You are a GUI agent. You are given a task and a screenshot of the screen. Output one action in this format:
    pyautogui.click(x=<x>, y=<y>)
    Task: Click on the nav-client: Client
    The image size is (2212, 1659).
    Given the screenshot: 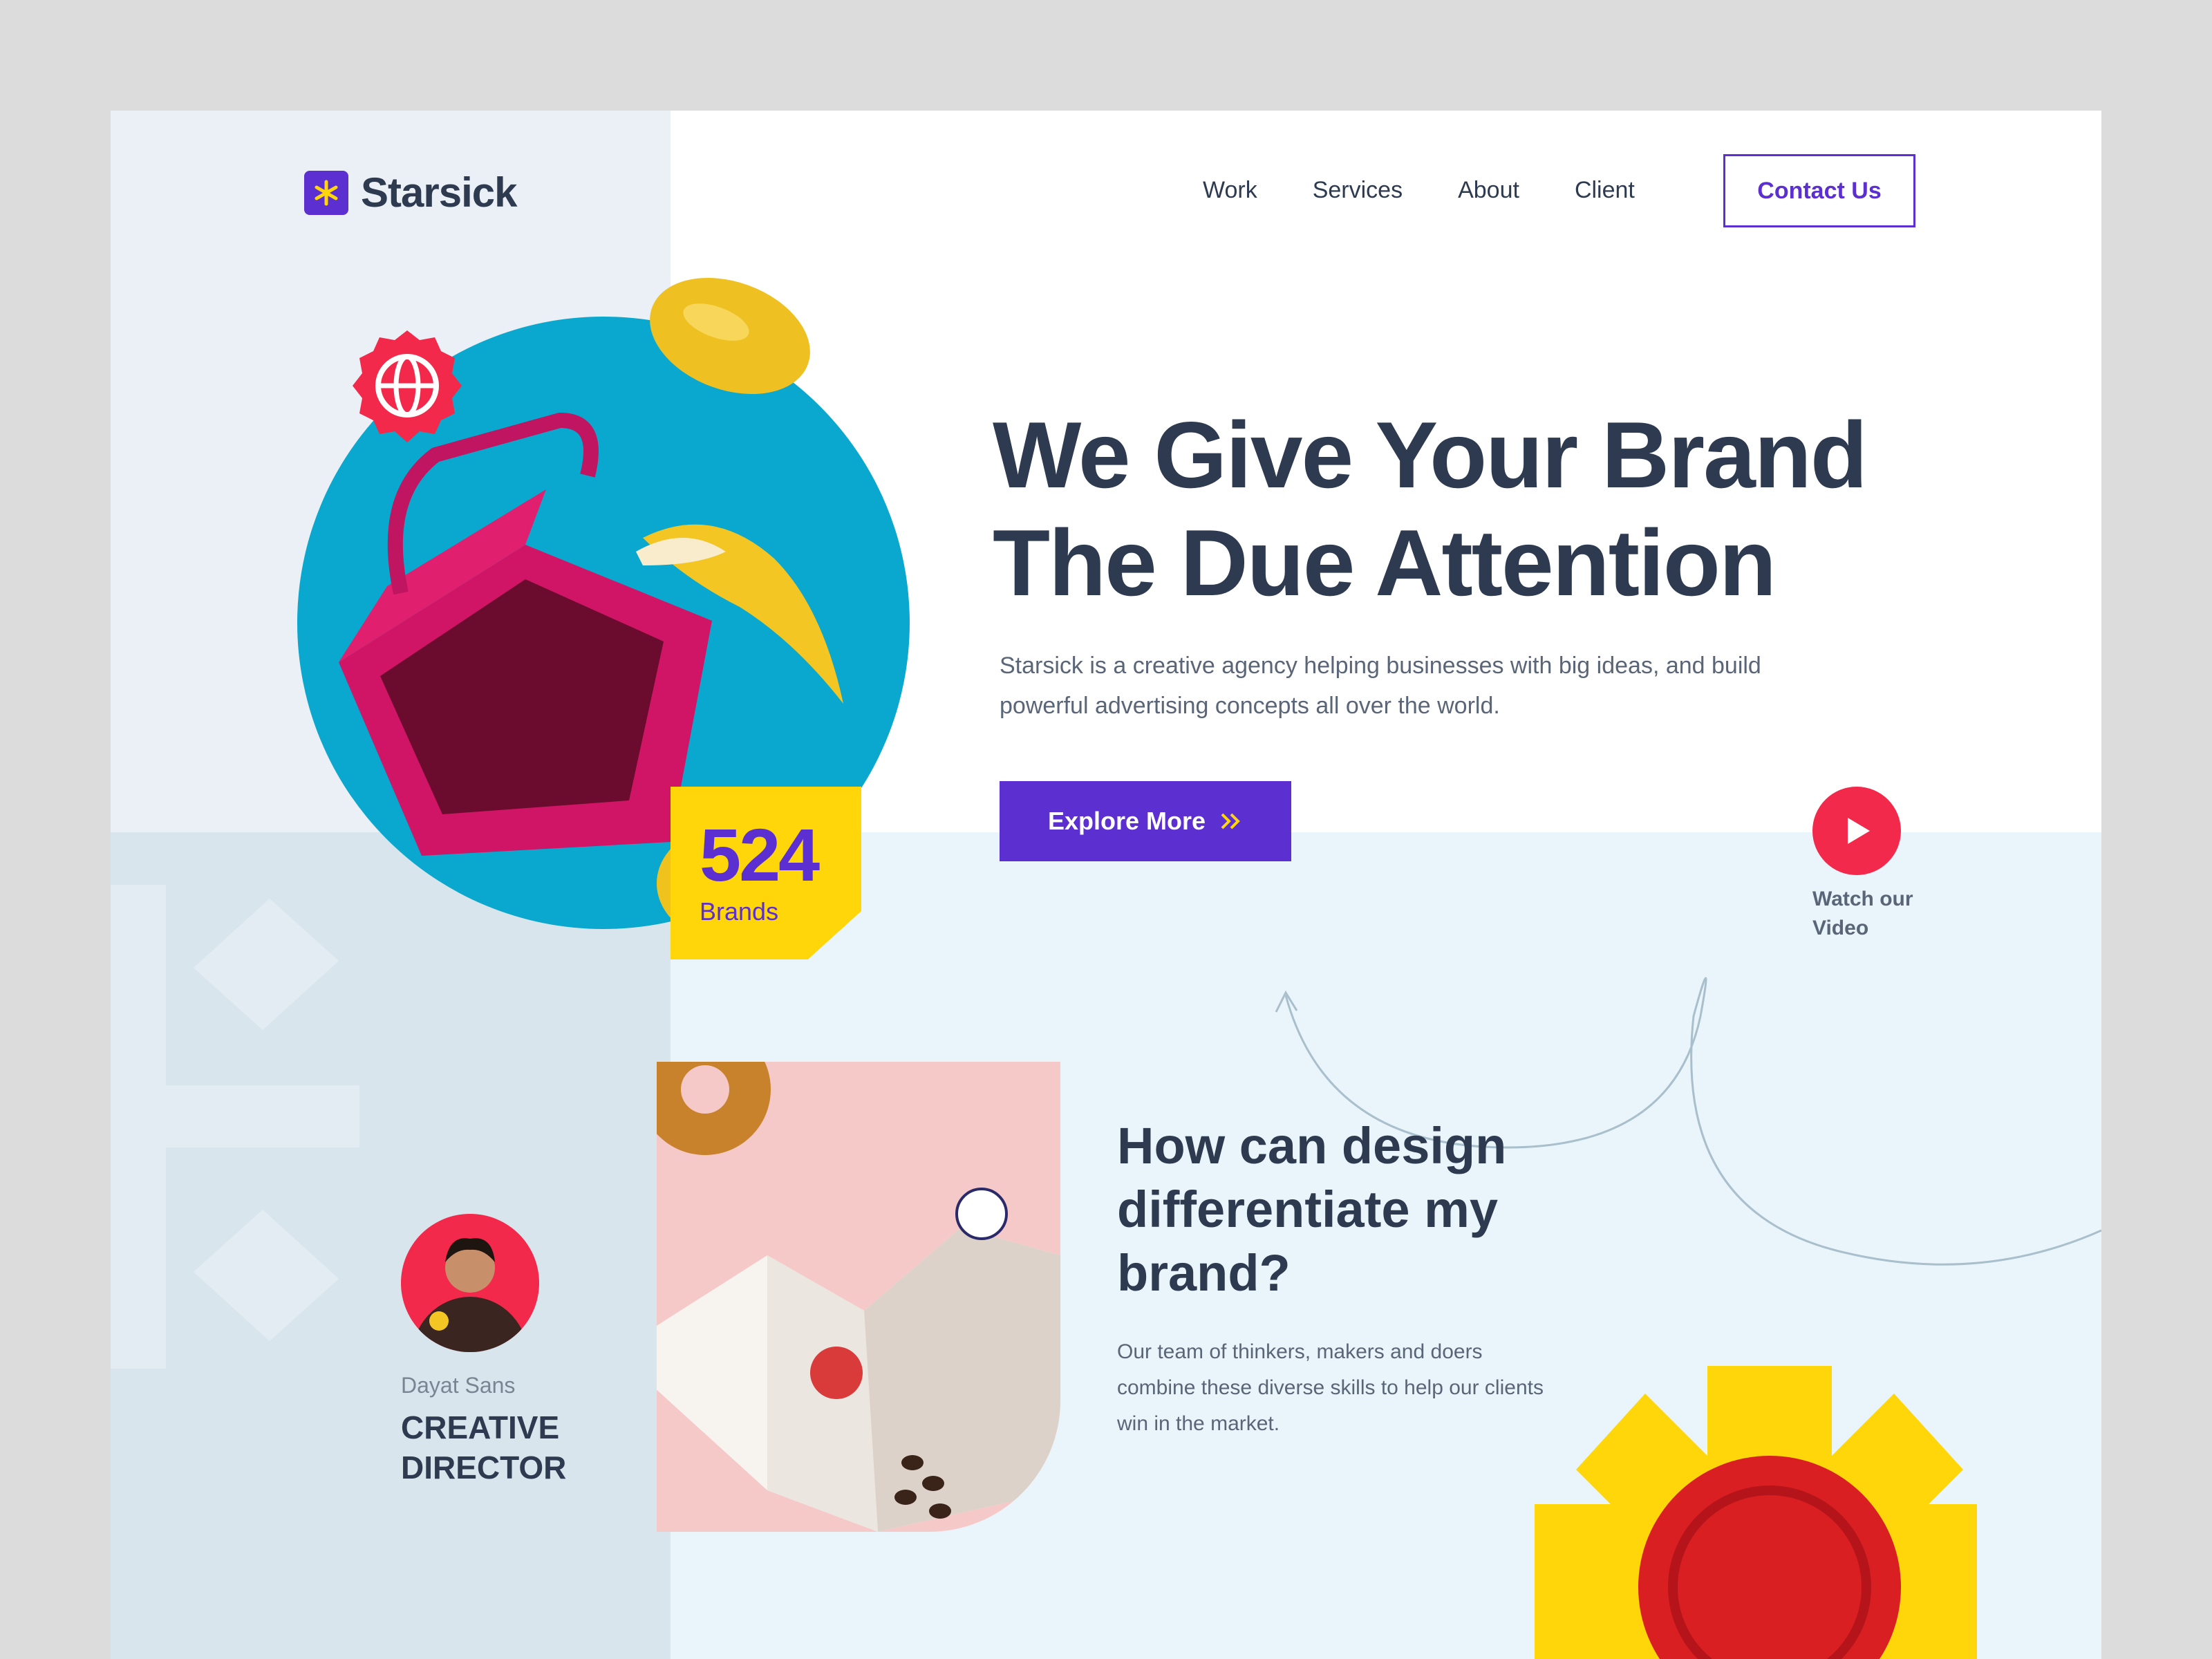 What is the action you would take?
    pyautogui.click(x=1605, y=191)
    